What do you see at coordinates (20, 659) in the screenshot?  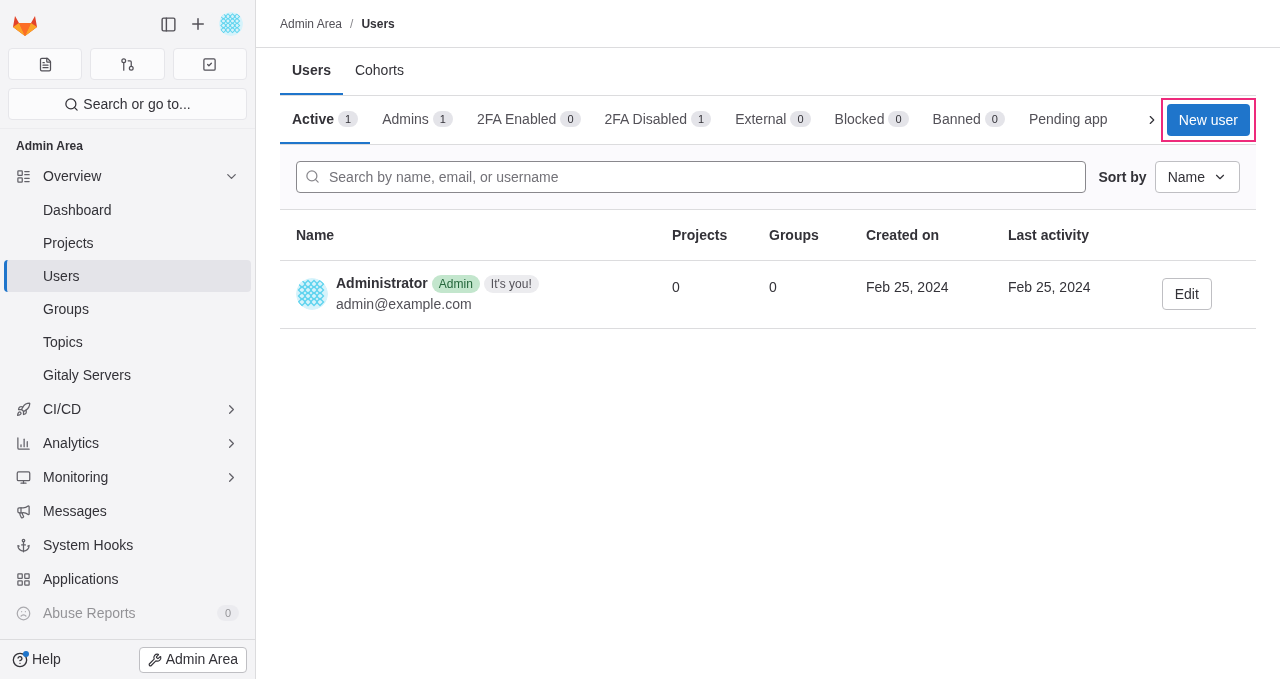 I see `help-icon` at bounding box center [20, 659].